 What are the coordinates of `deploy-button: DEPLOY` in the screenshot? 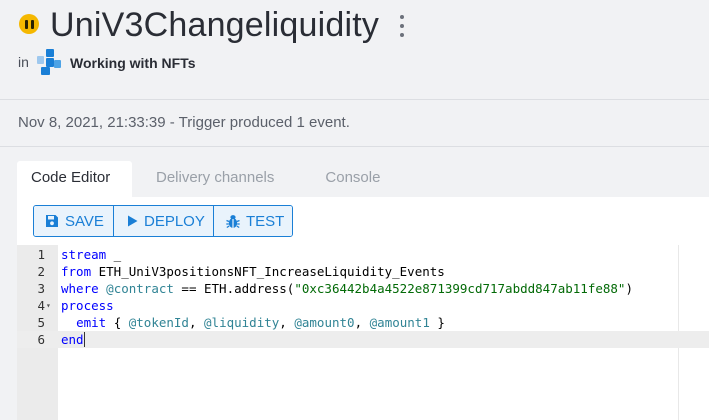 It's located at (164, 221).